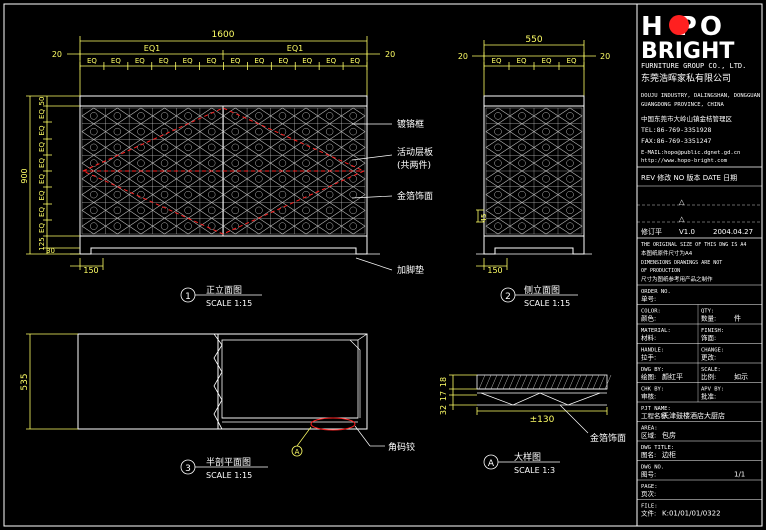  What do you see at coordinates (739, 475) in the screenshot?
I see `tb-row-value2: 1/1` at bounding box center [739, 475].